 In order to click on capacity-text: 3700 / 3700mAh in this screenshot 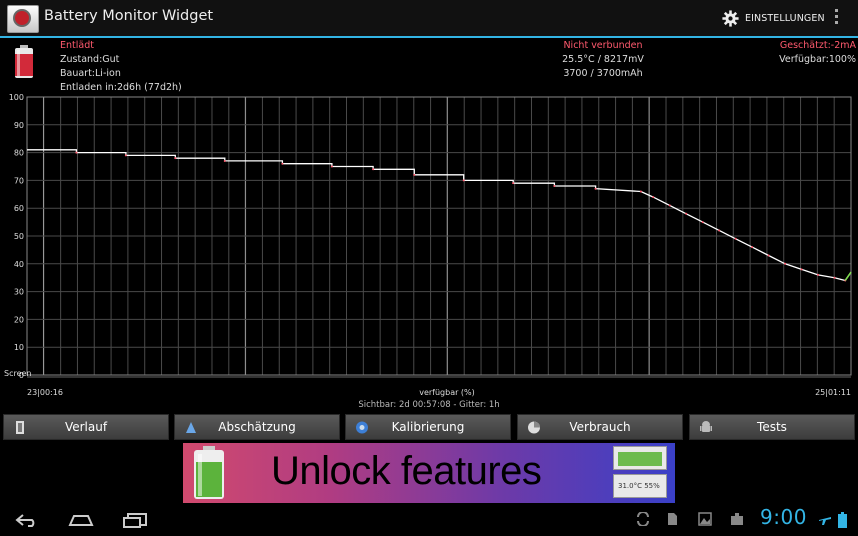, I will do `click(603, 73)`.